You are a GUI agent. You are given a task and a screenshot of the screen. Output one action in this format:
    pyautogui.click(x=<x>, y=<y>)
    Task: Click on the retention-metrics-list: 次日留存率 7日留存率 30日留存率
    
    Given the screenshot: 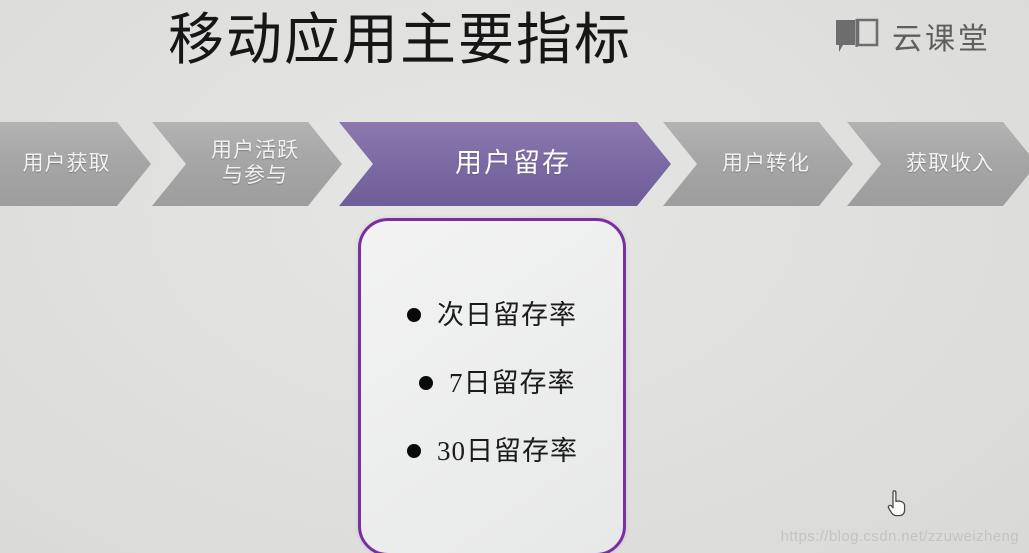 What is the action you would take?
    pyautogui.click(x=492, y=383)
    